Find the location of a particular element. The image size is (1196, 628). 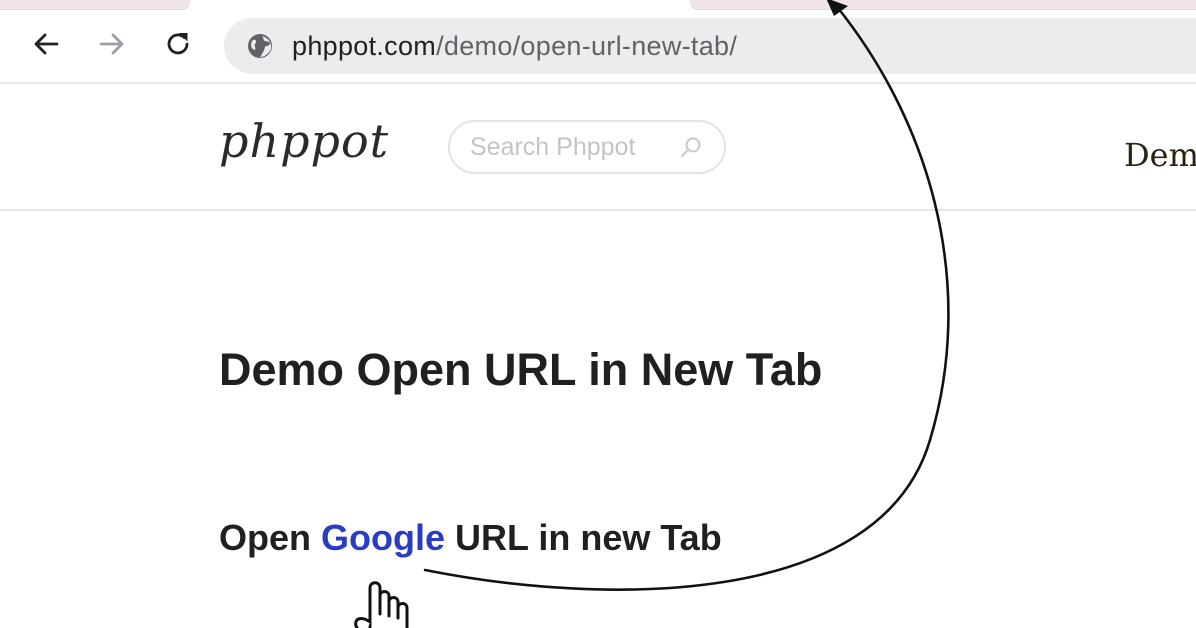

arrow-left-icon is located at coordinates (46, 44).